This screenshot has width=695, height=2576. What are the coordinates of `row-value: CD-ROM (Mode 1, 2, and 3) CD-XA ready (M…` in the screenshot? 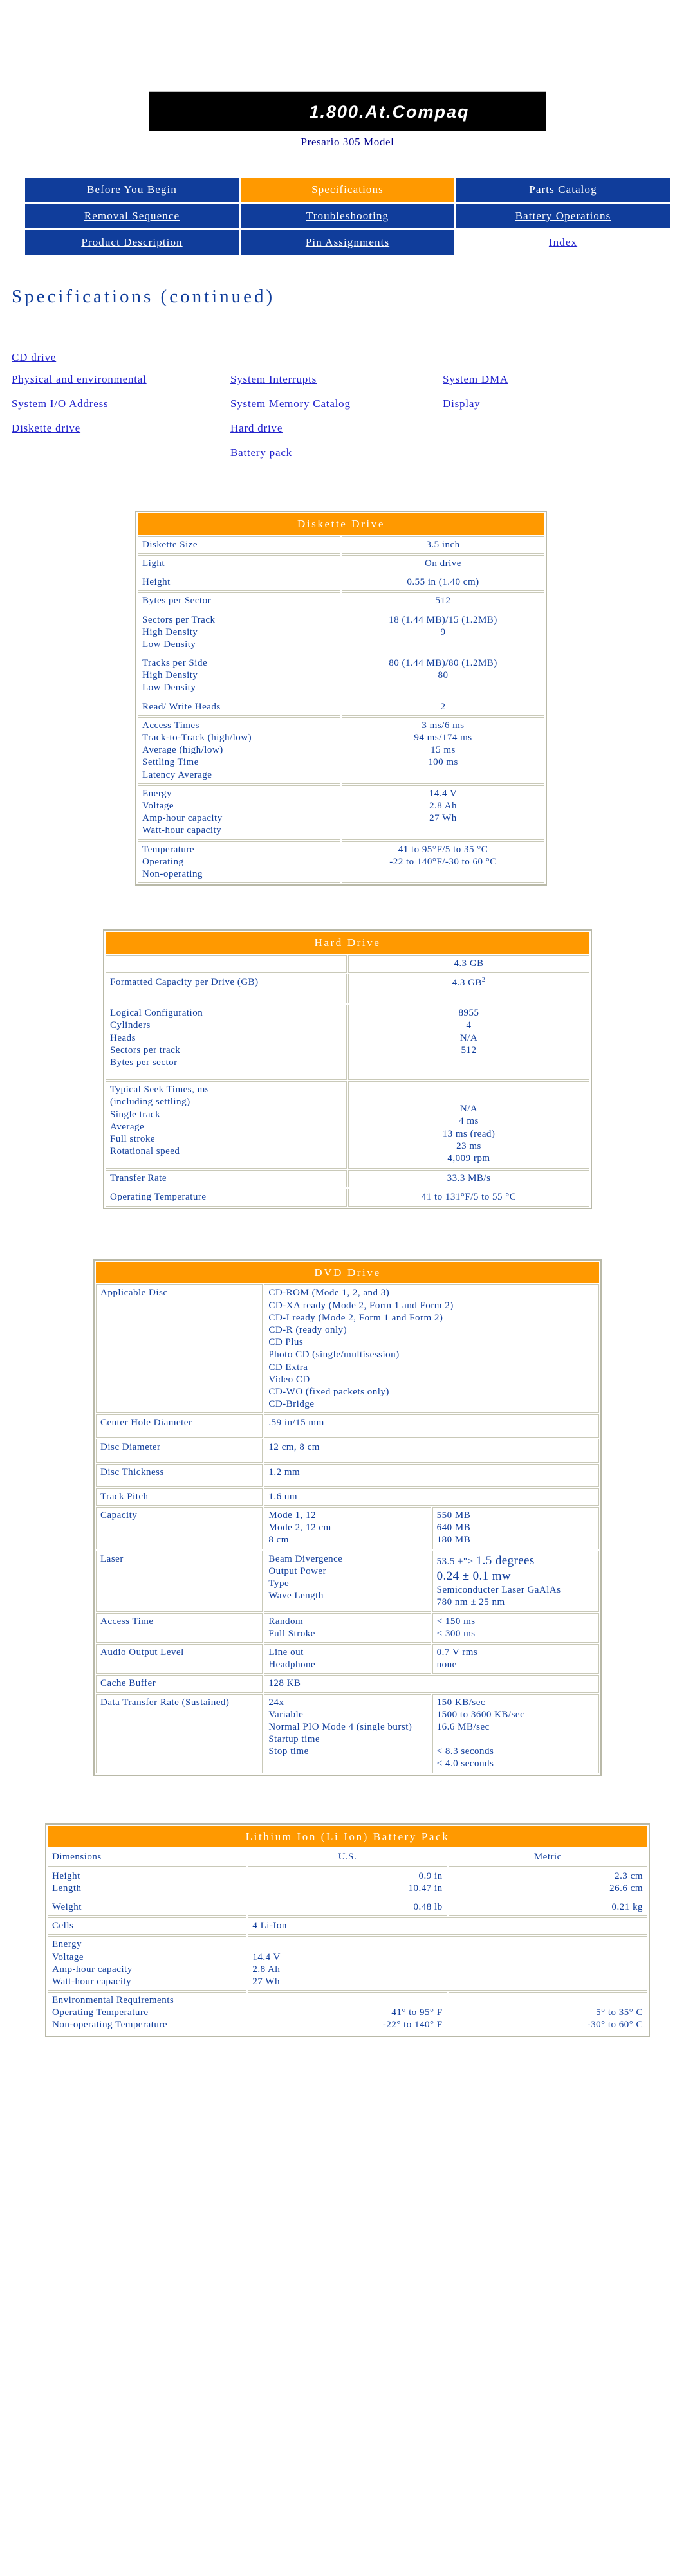 It's located at (431, 1349).